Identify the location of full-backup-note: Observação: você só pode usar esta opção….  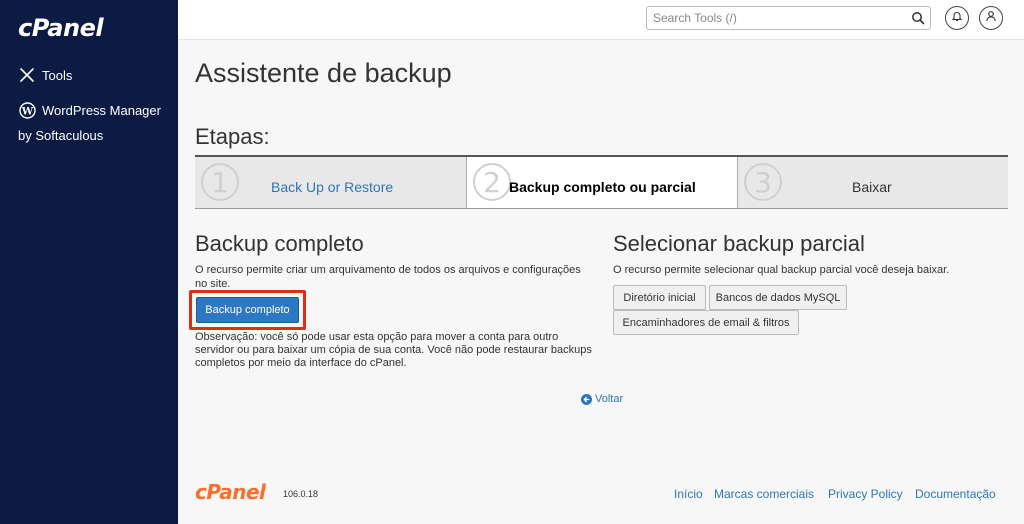
(393, 350).